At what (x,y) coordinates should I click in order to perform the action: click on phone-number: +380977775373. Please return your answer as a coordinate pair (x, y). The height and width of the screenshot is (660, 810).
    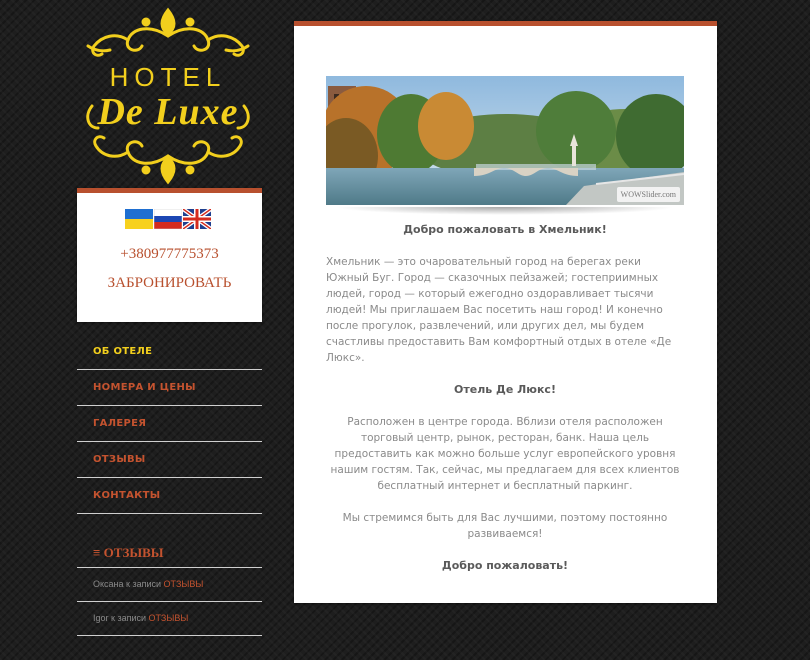
    Looking at the image, I should click on (169, 254).